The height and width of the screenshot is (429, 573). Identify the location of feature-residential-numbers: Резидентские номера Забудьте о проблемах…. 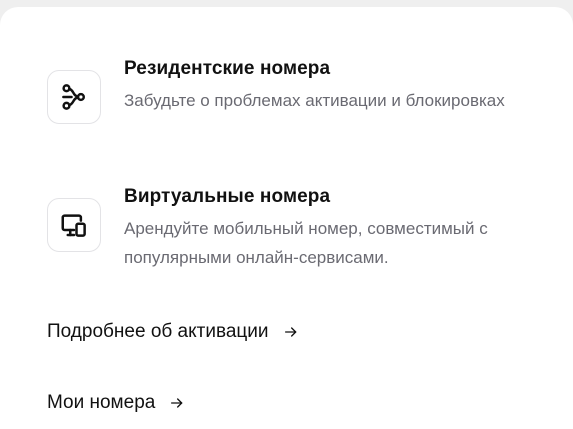
(300, 90).